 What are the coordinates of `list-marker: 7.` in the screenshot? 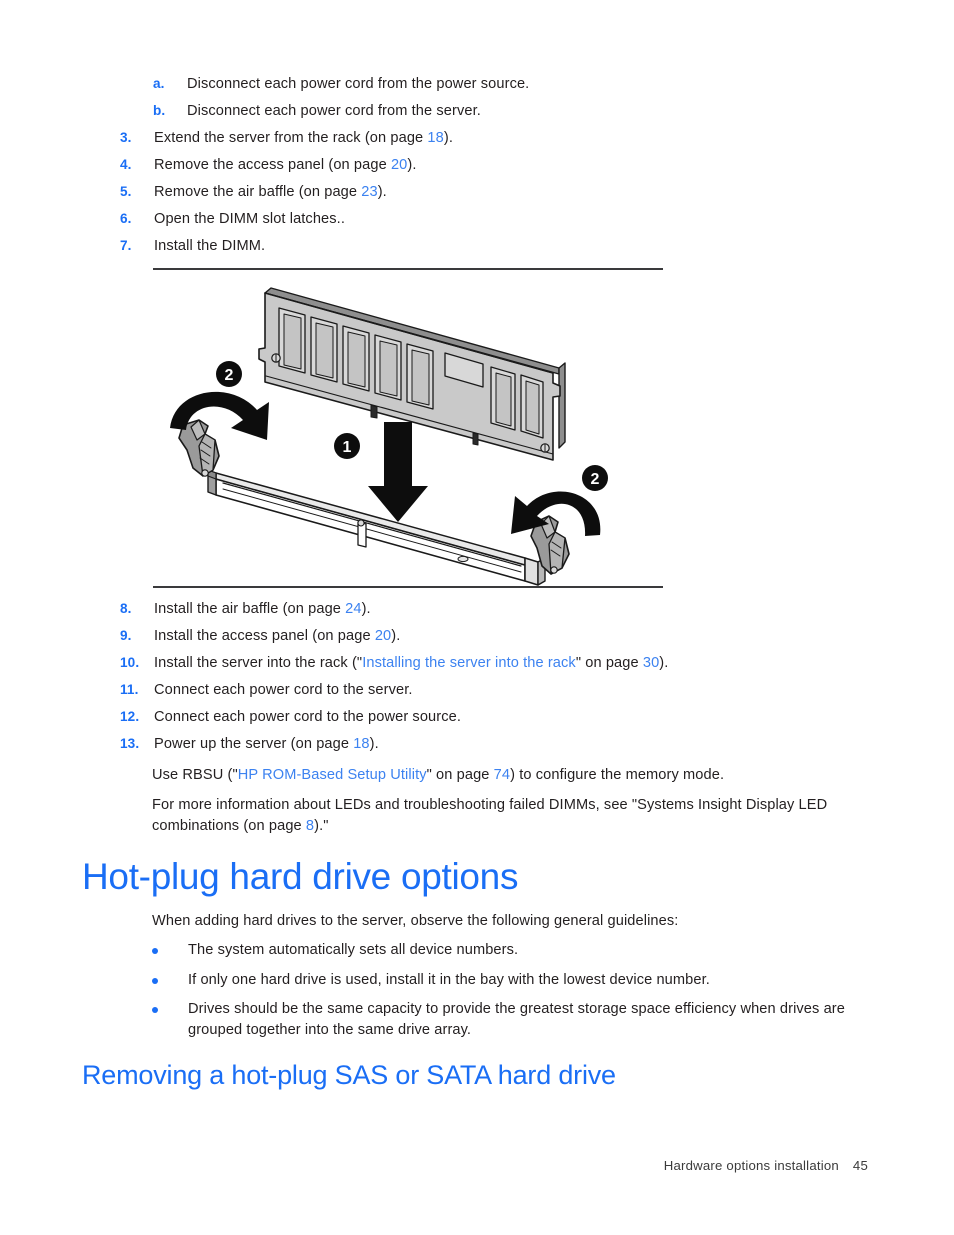 It's located at (126, 245).